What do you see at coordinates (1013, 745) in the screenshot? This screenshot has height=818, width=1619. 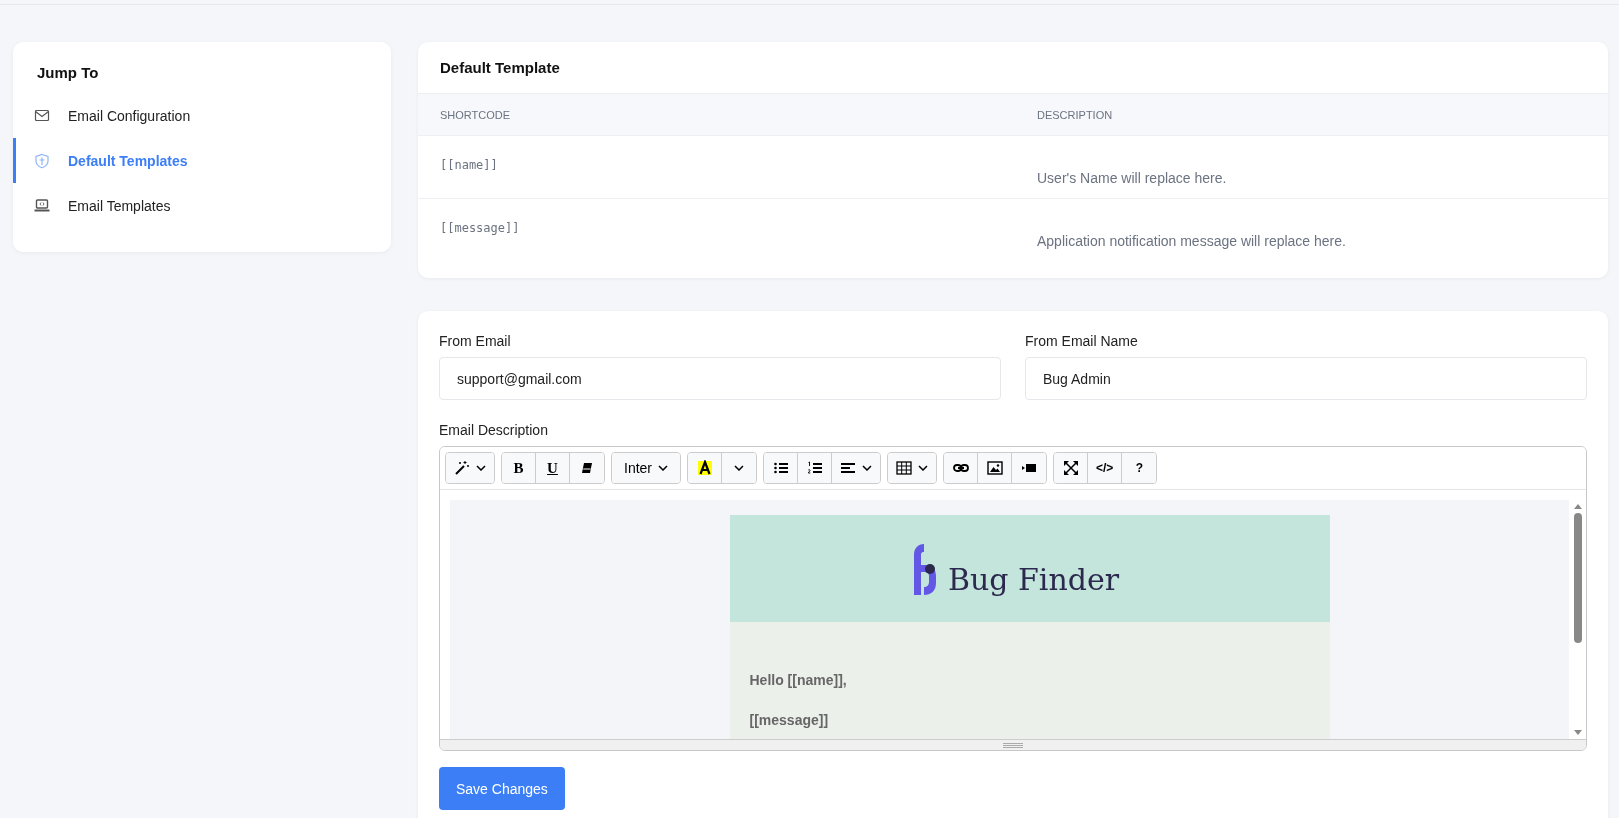 I see `resize-handle-icon` at bounding box center [1013, 745].